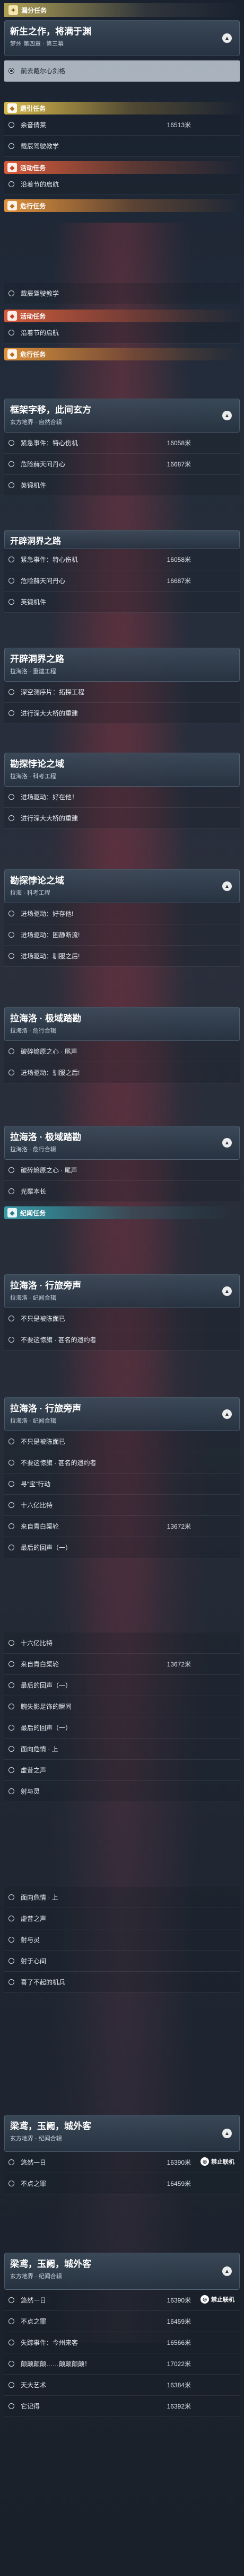 This screenshot has height=2576, width=244. Describe the element at coordinates (122, 125) in the screenshot. I see `list-item: 余音倩莱 16513米` at that location.